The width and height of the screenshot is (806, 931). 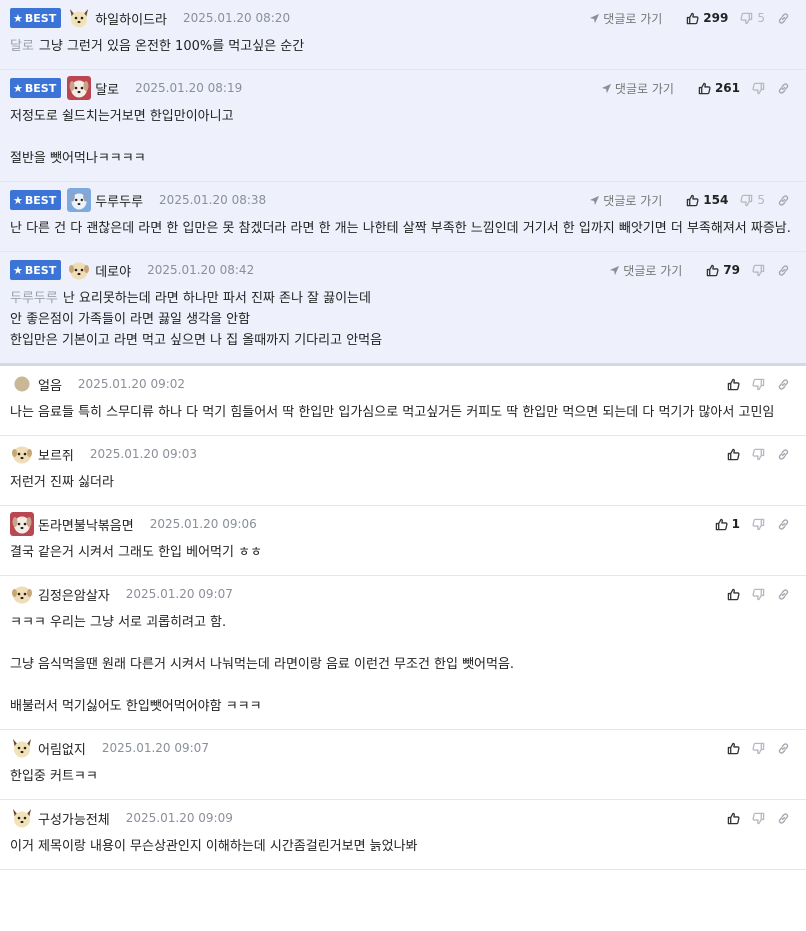 I want to click on upvote-button: 299, so click(x=707, y=18).